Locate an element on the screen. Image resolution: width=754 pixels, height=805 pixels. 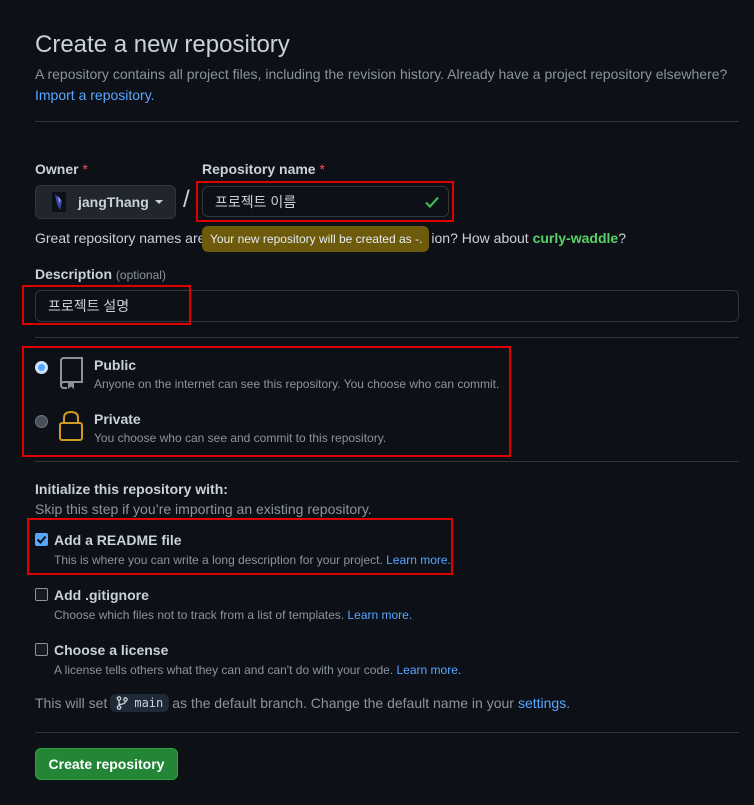
gitignore-learn-more-link: Learn more. is located at coordinates (379, 615).